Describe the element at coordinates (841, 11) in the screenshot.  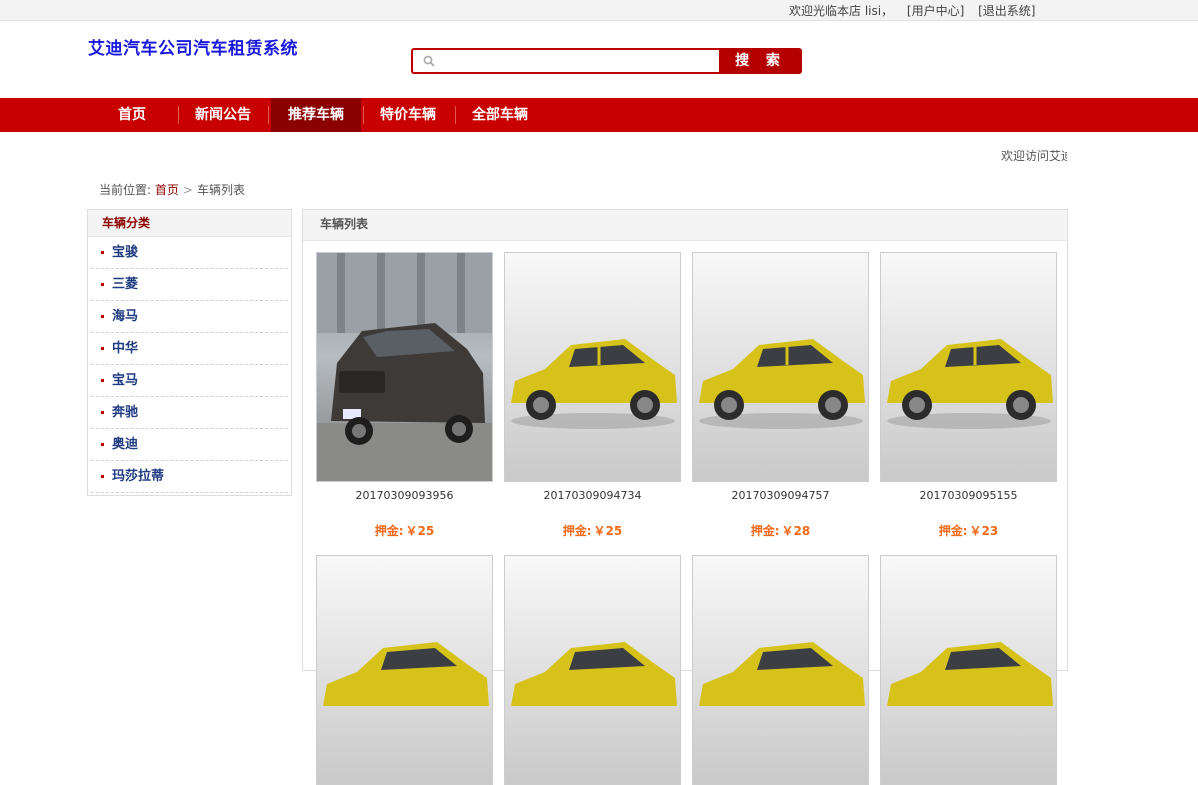
I see `welcome-text: 欢迎光临本店 lisi，` at that location.